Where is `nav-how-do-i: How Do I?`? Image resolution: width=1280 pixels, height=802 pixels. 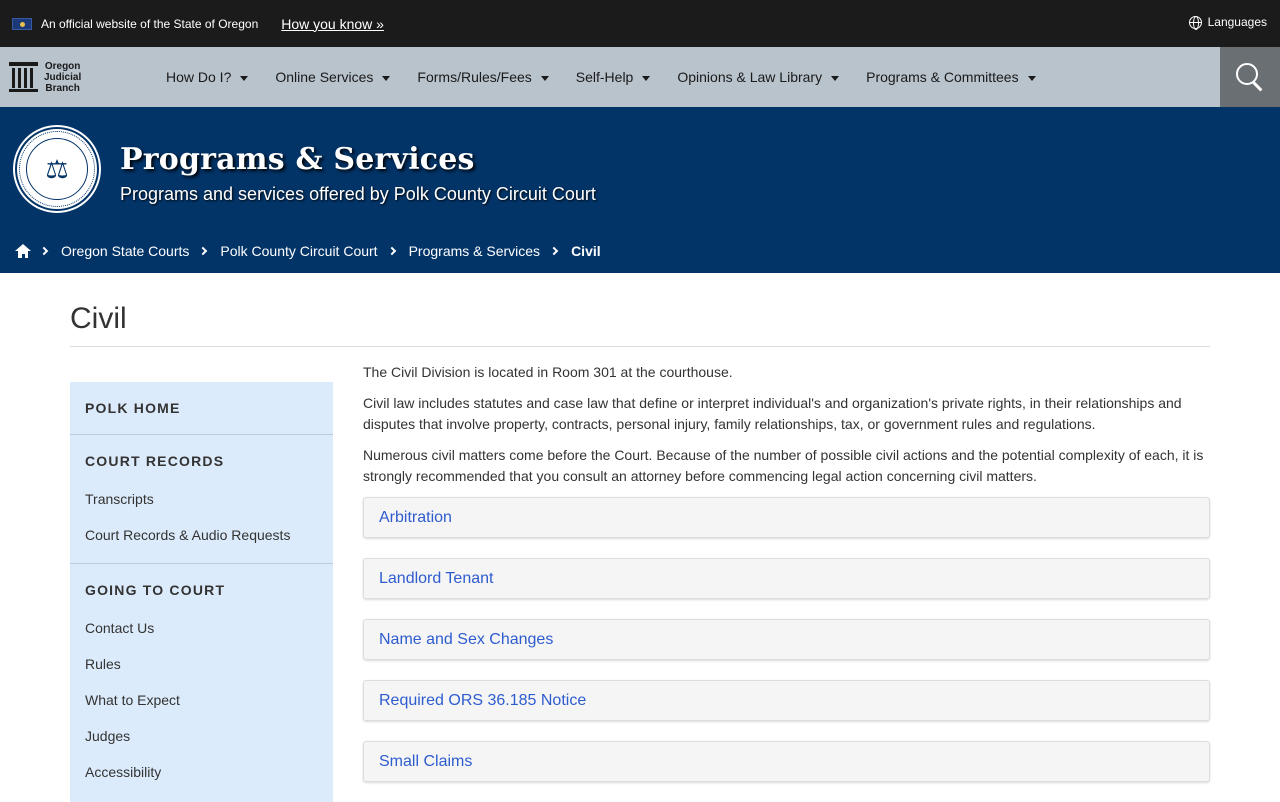 nav-how-do-i: How Do I? is located at coordinates (207, 77).